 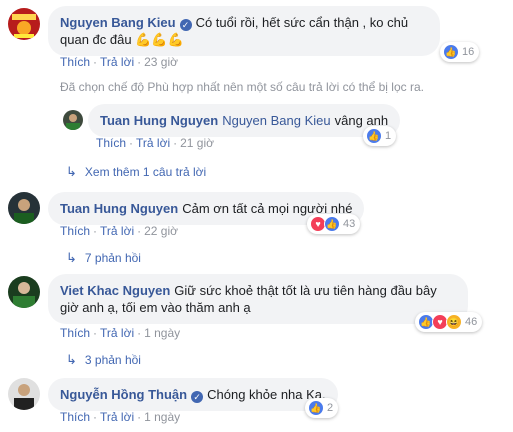 I want to click on reaction-summary: 👍 16, so click(x=460, y=52).